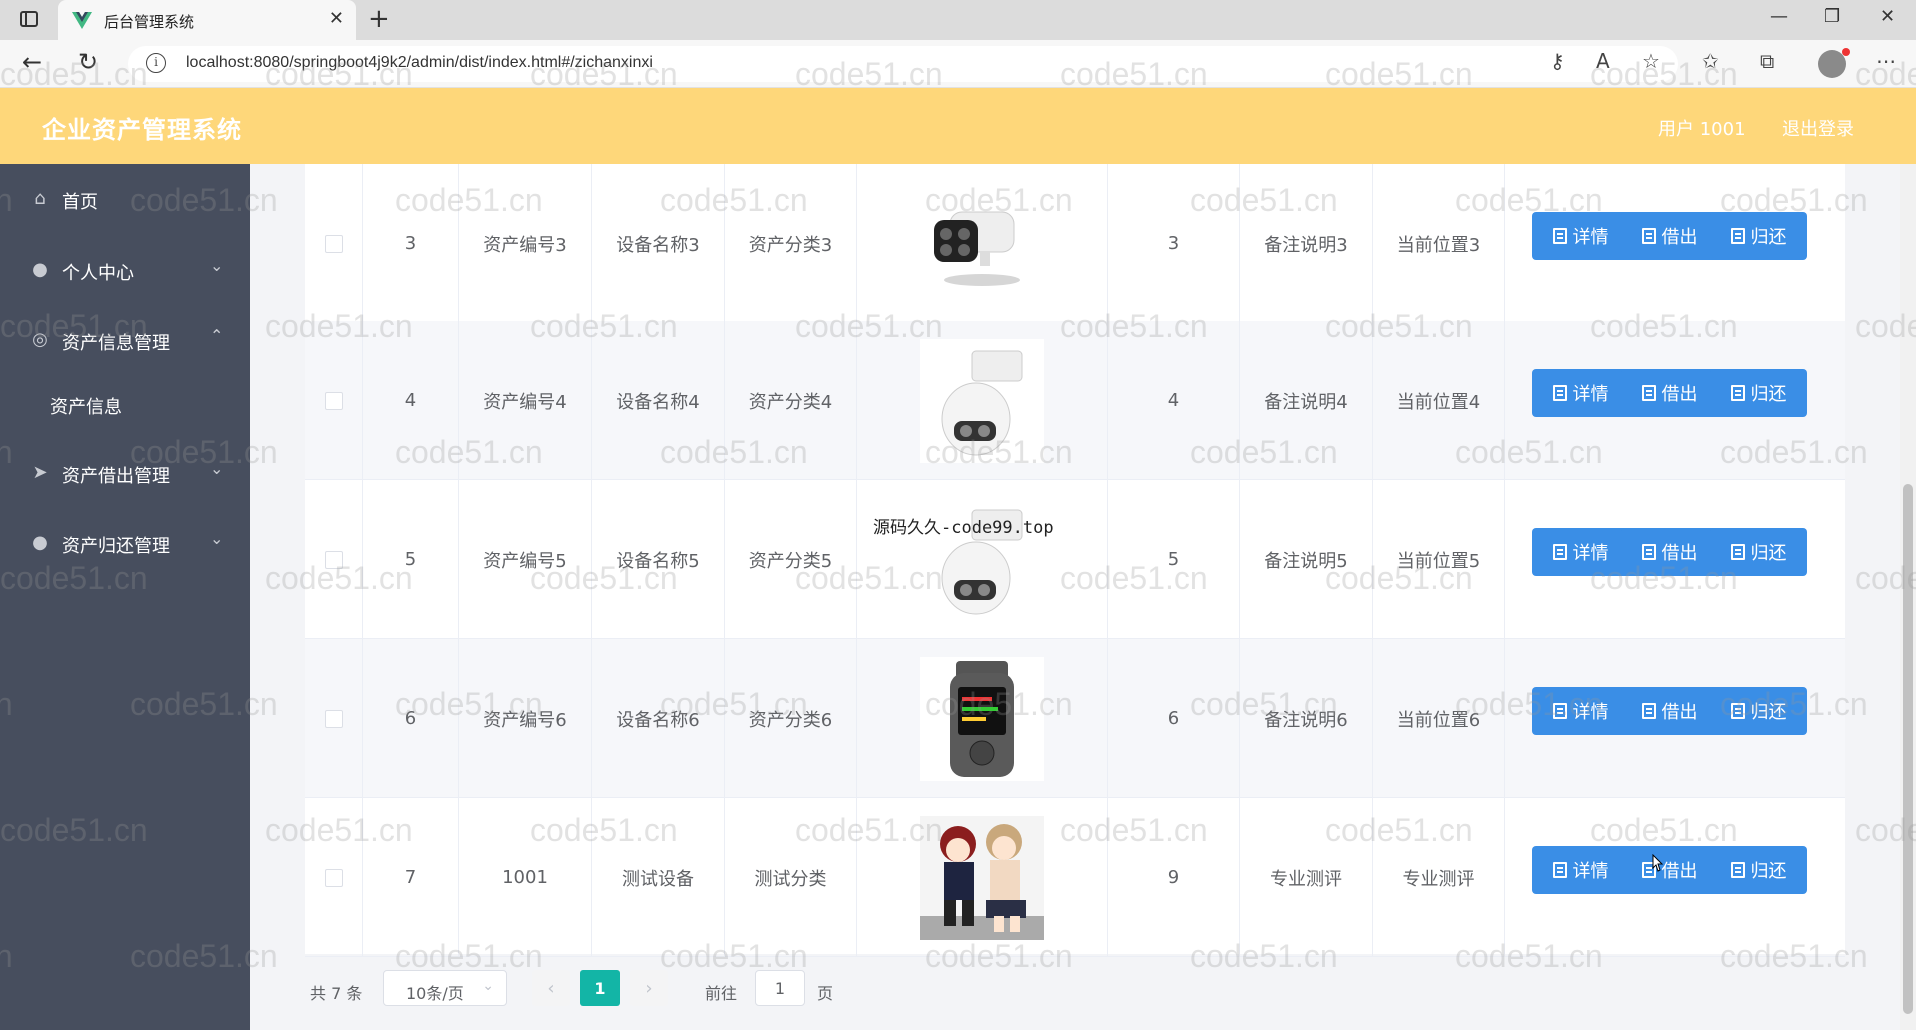  I want to click on mouse-cursor-icon, so click(1658, 863).